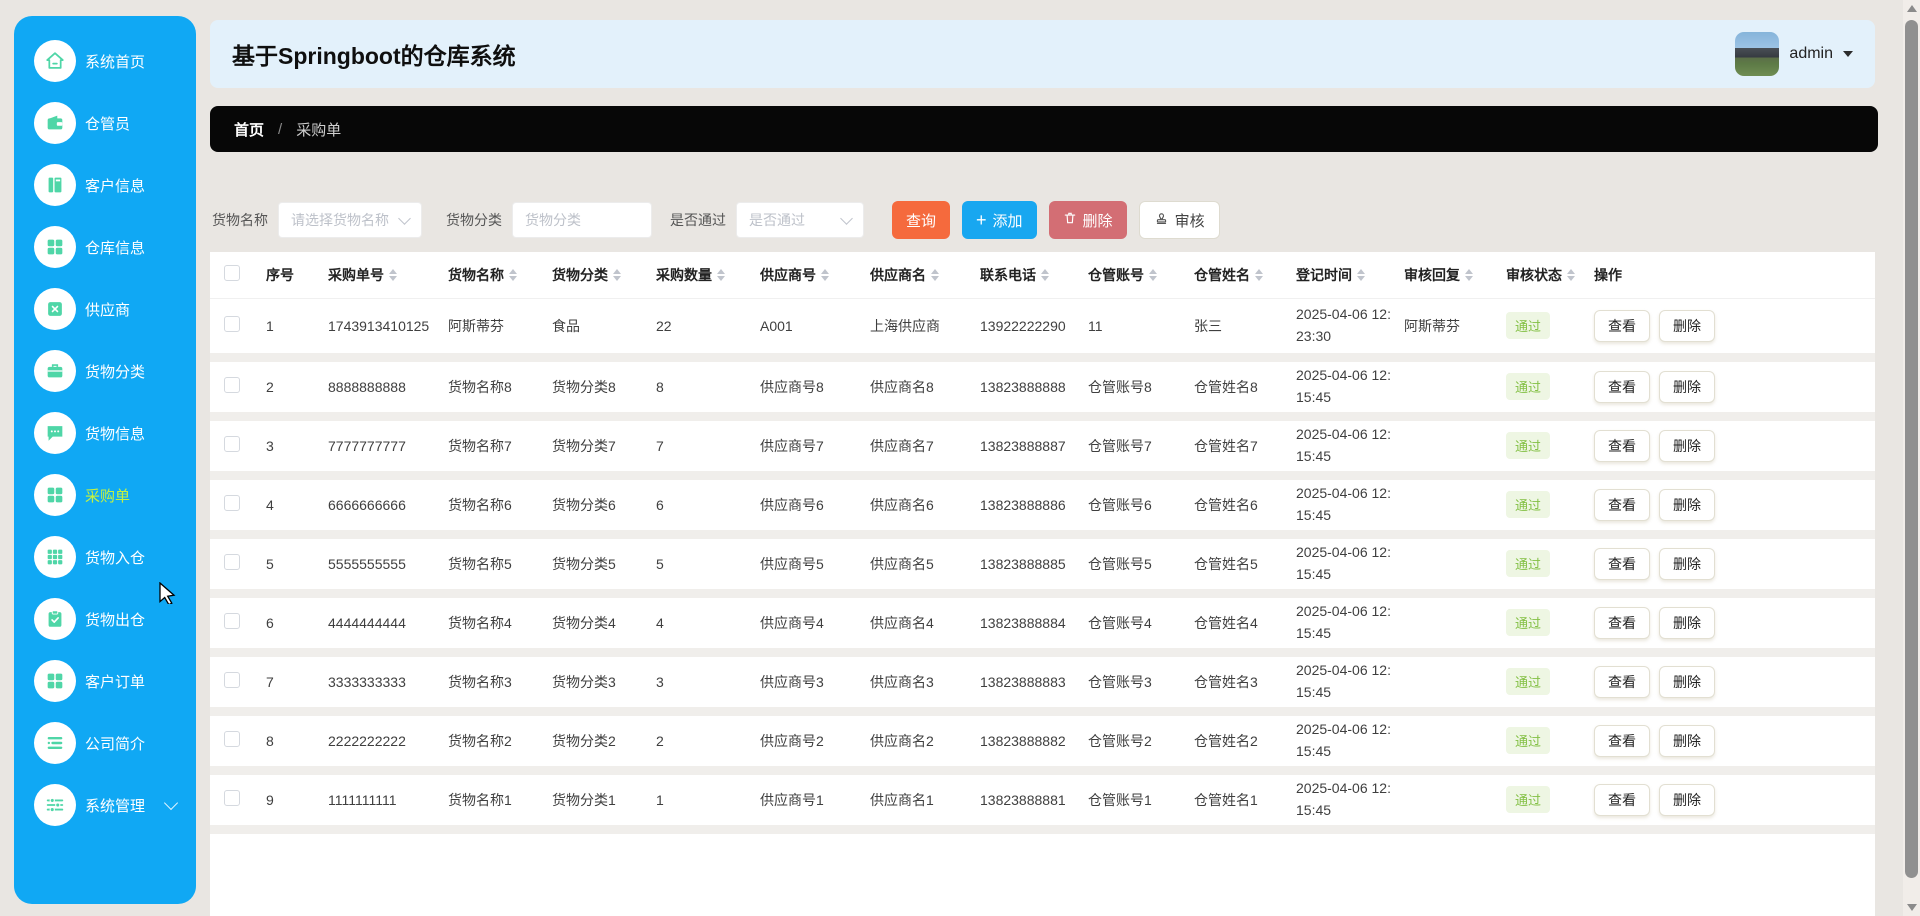 The width and height of the screenshot is (1920, 916). What do you see at coordinates (110, 805) in the screenshot?
I see `sidebar-item-system-manage: 系统管理` at bounding box center [110, 805].